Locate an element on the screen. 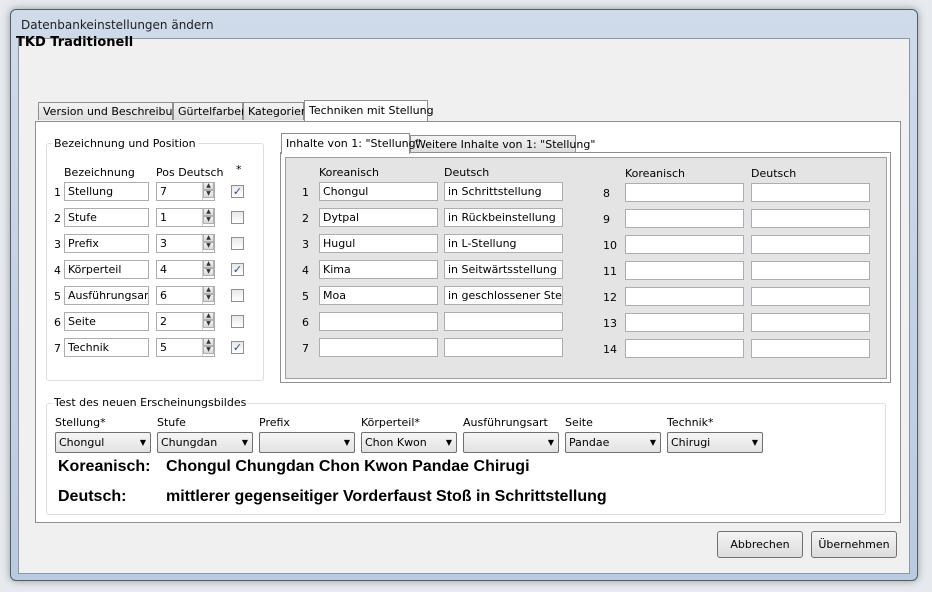 The width and height of the screenshot is (932, 592). pos-stepper: 1 ▲ ▼ is located at coordinates (185, 217).